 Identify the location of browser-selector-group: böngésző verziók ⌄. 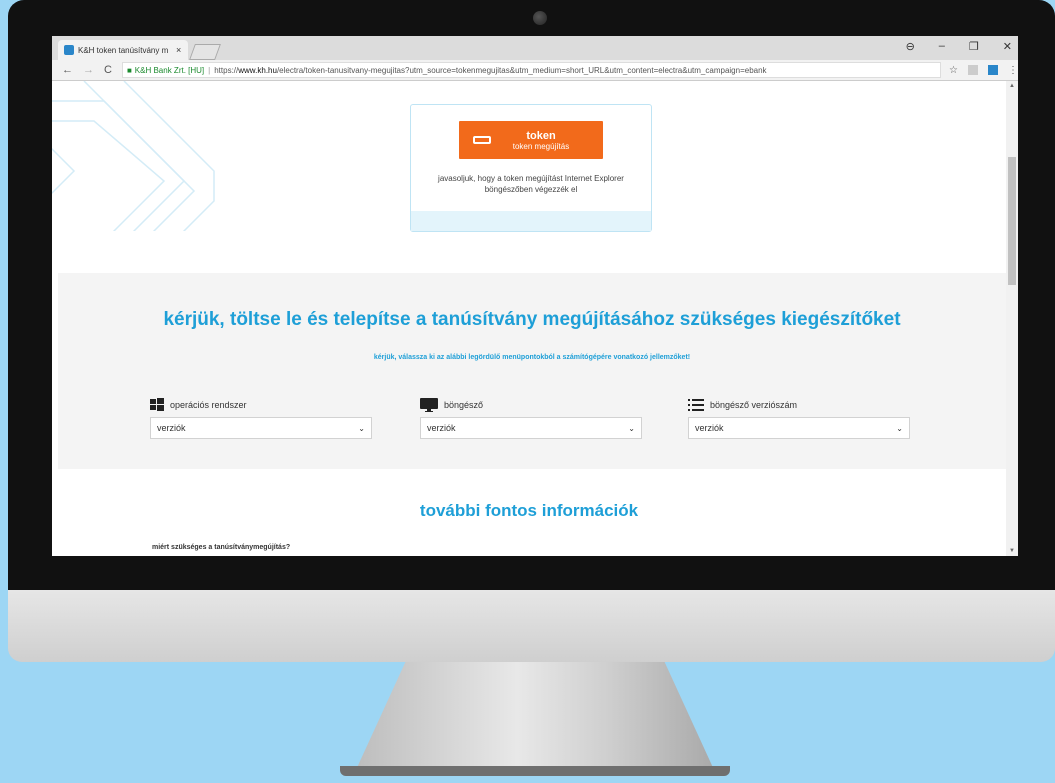
(531, 418).